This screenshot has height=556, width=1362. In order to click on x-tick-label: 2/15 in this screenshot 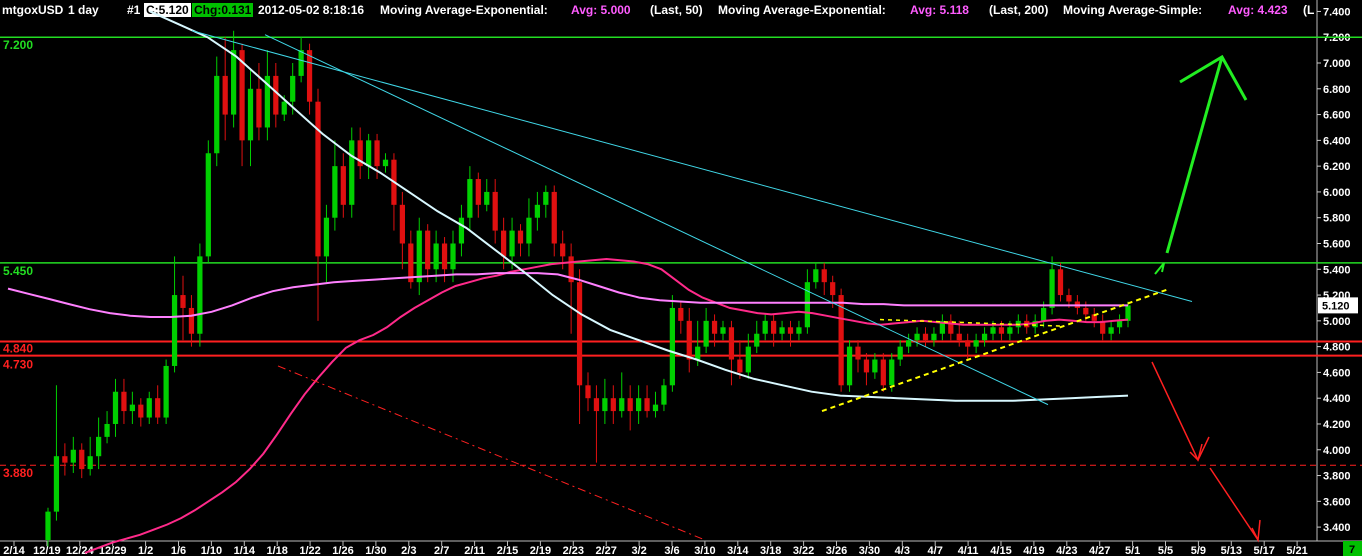, I will do `click(507, 550)`.